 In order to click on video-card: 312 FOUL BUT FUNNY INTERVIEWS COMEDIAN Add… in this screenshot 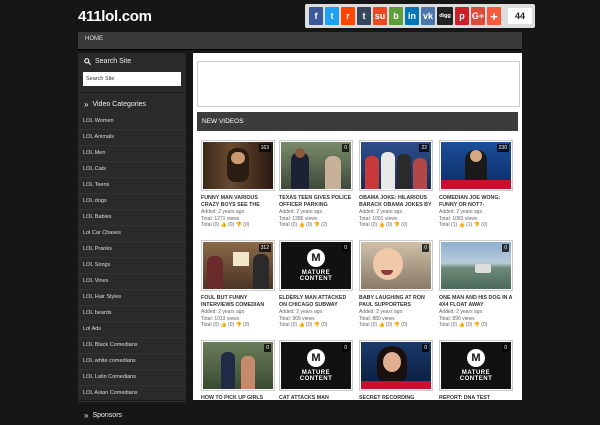, I will do `click(238, 284)`.